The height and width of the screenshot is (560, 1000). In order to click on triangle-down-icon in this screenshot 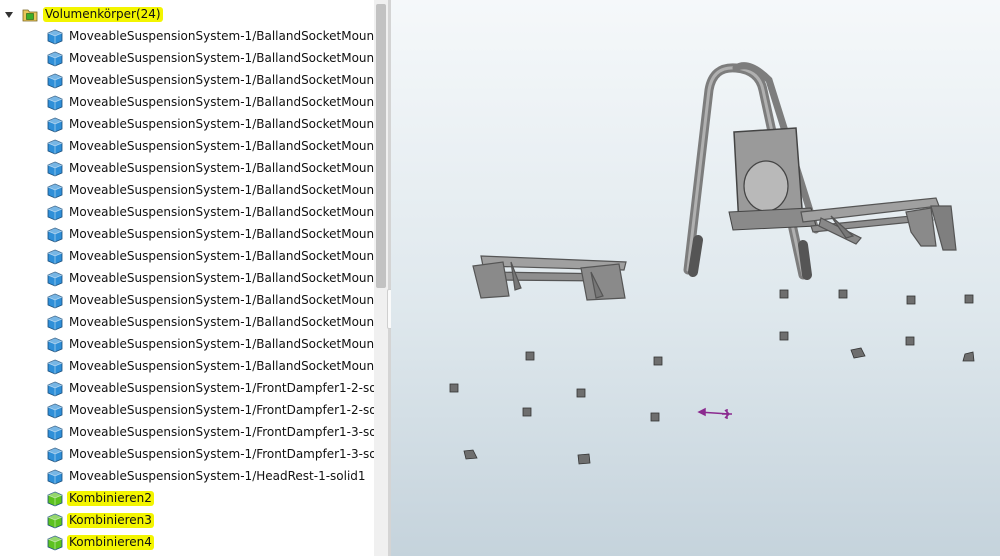, I will do `click(9, 15)`.